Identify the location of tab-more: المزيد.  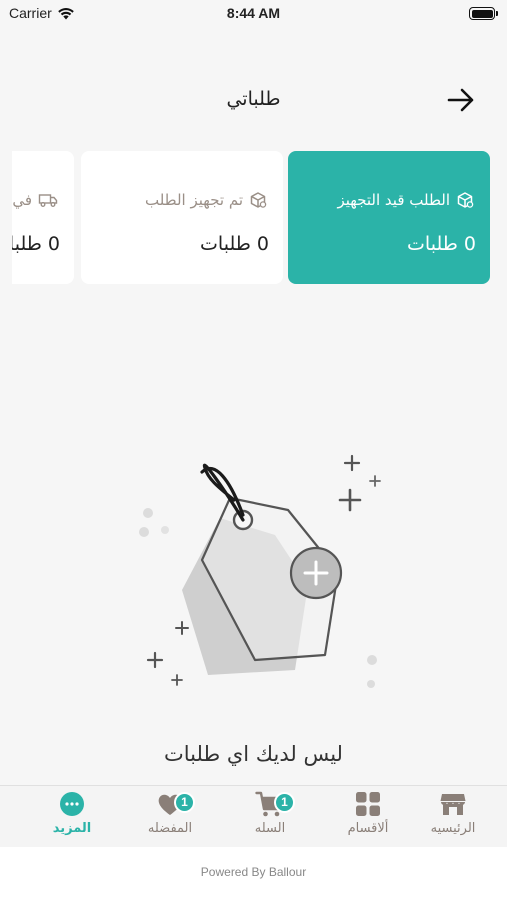
(72, 817).